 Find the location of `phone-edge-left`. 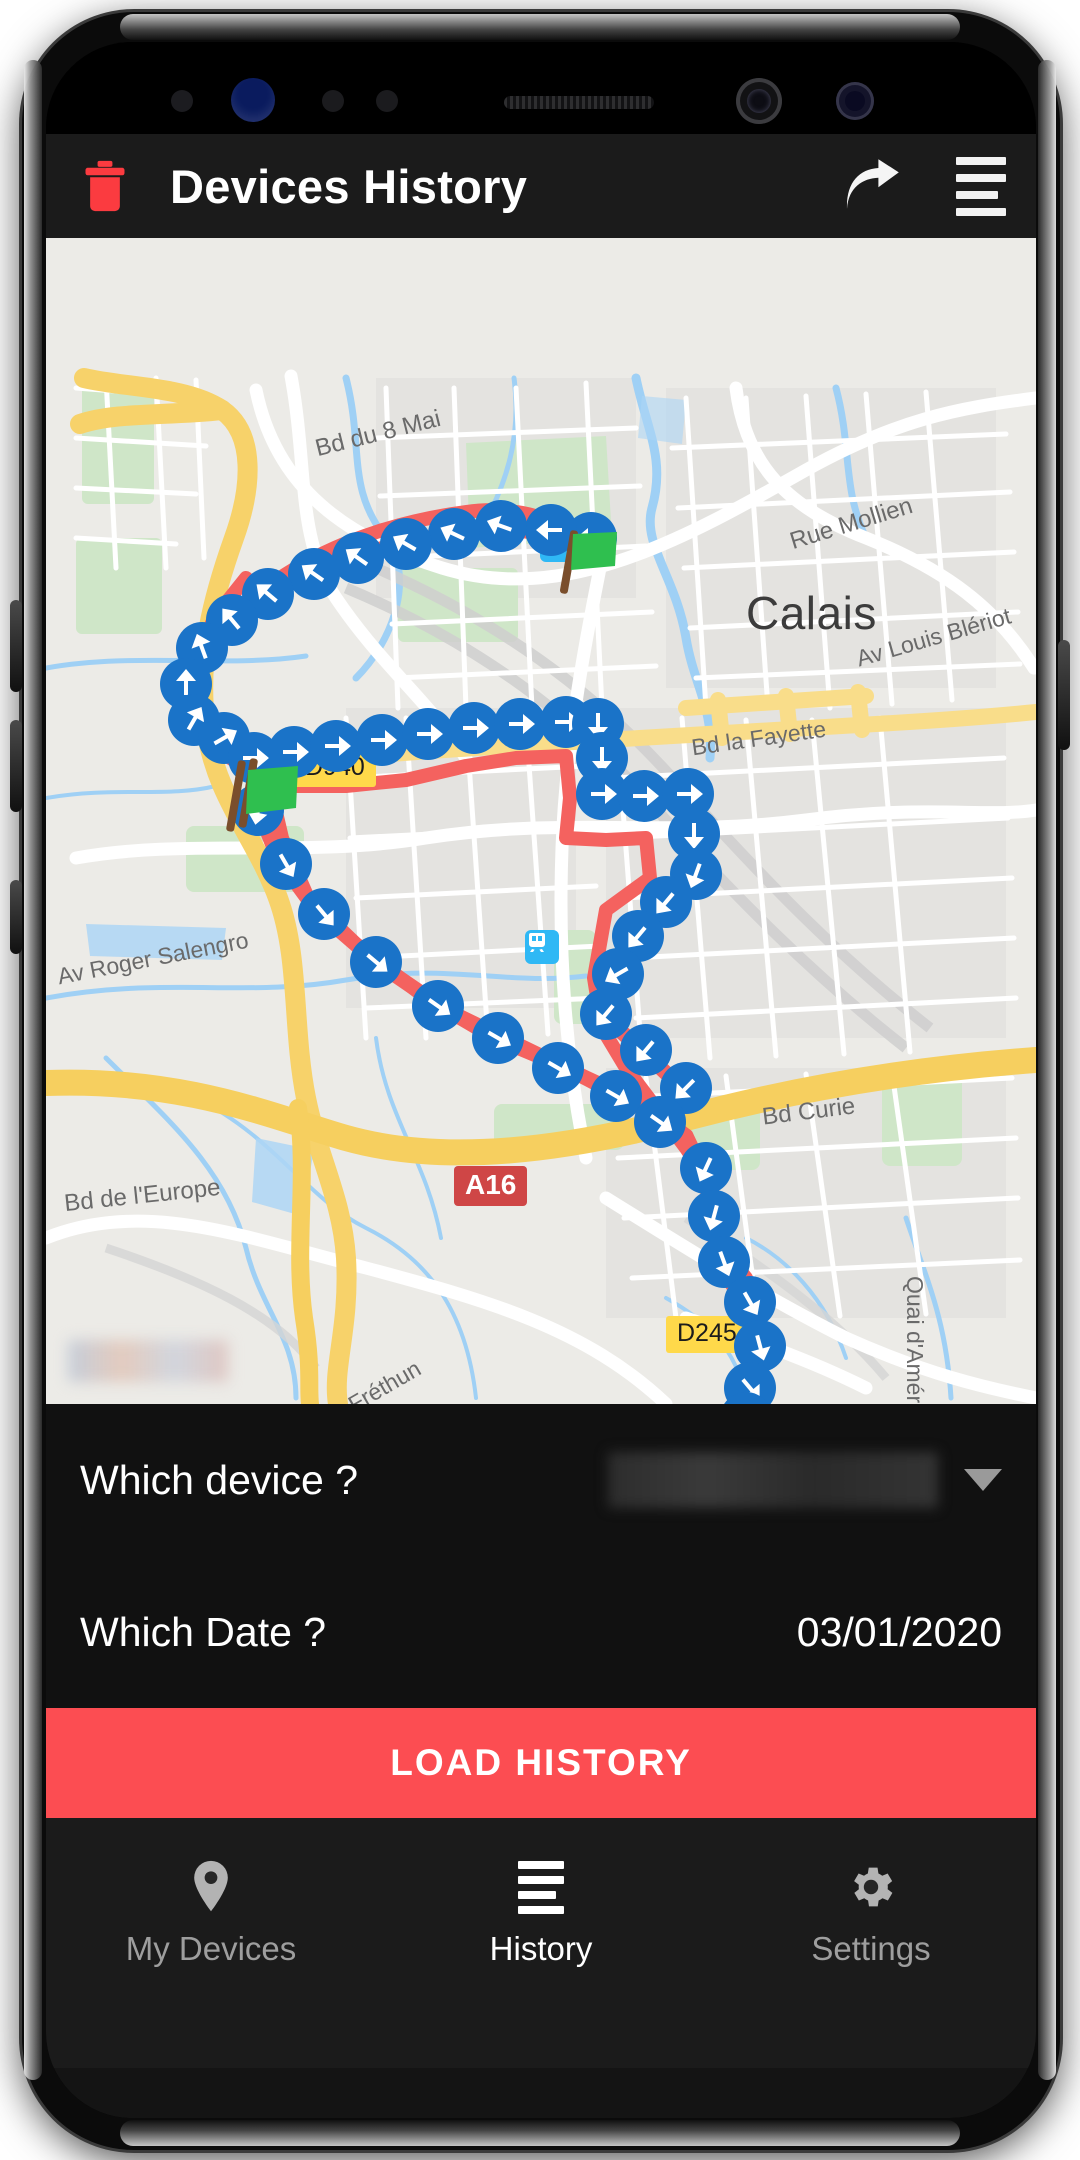

phone-edge-left is located at coordinates (33, 1070).